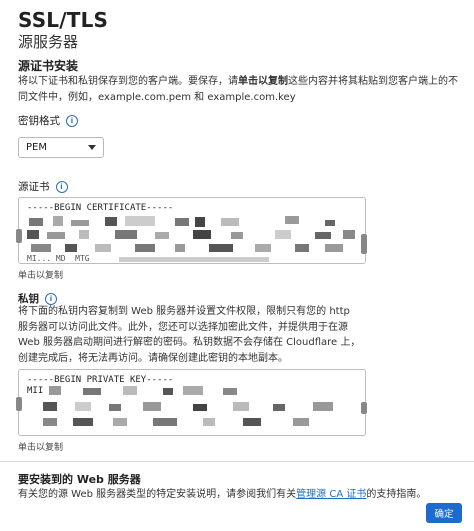 This screenshot has height=531, width=474. Describe the element at coordinates (157, 494) in the screenshot. I see `server-desc-part1: 有关您的源 Web 服务器类型的特定安装说明，请参阅我们有关` at that location.